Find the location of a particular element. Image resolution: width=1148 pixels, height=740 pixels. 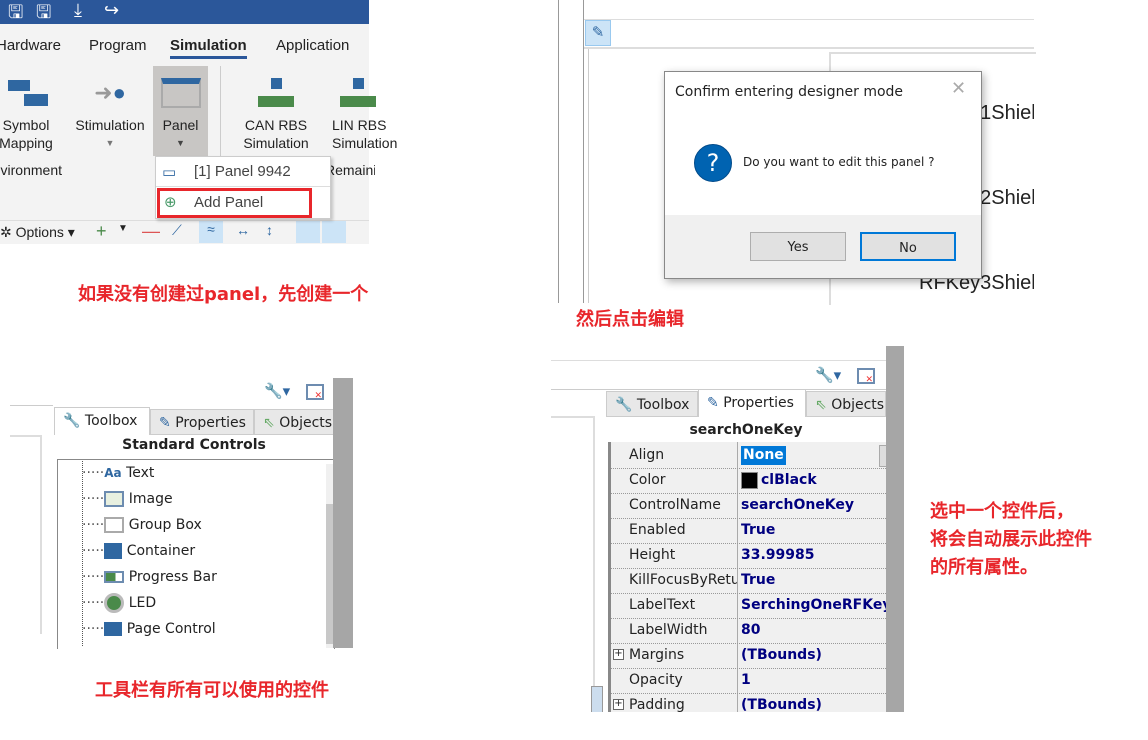

property-key: LabelWidth is located at coordinates (668, 630).